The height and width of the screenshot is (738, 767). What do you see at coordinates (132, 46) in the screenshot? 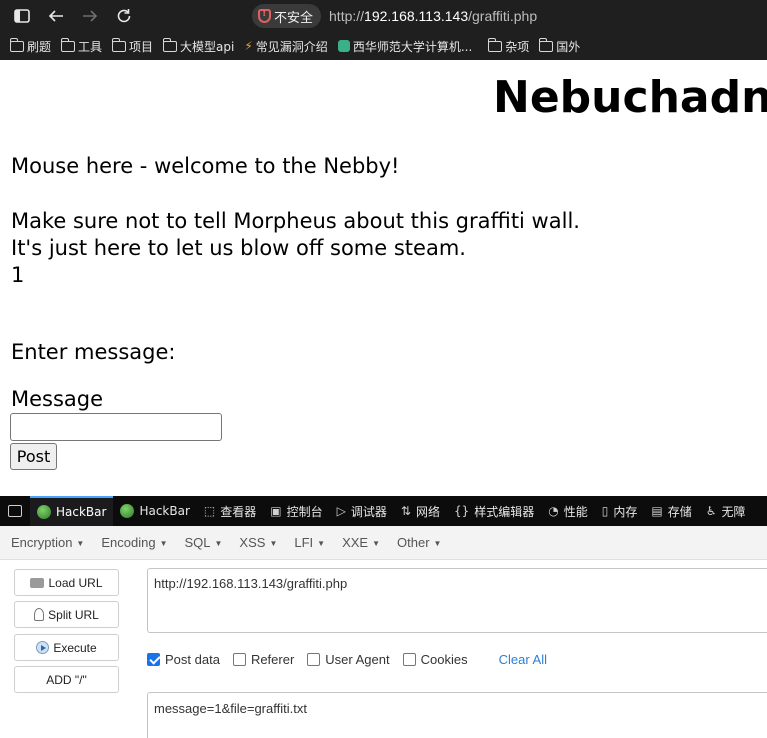
I see `bookmark-item: 项目` at bounding box center [132, 46].